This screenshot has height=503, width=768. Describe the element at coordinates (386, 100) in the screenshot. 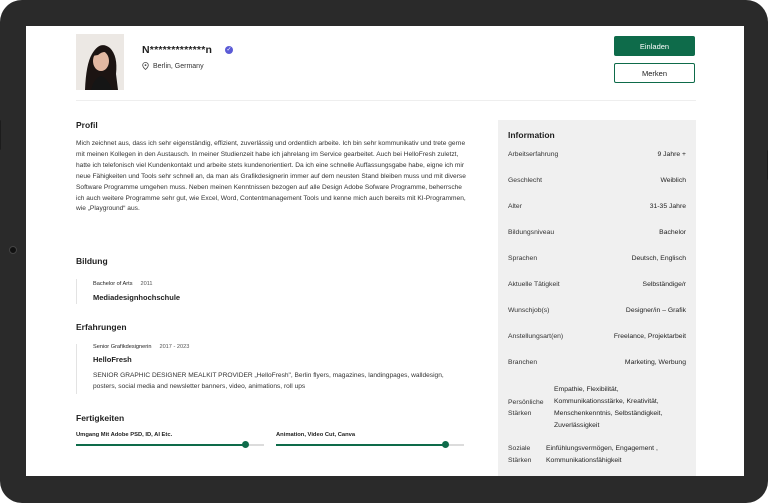

I see `divider` at that location.